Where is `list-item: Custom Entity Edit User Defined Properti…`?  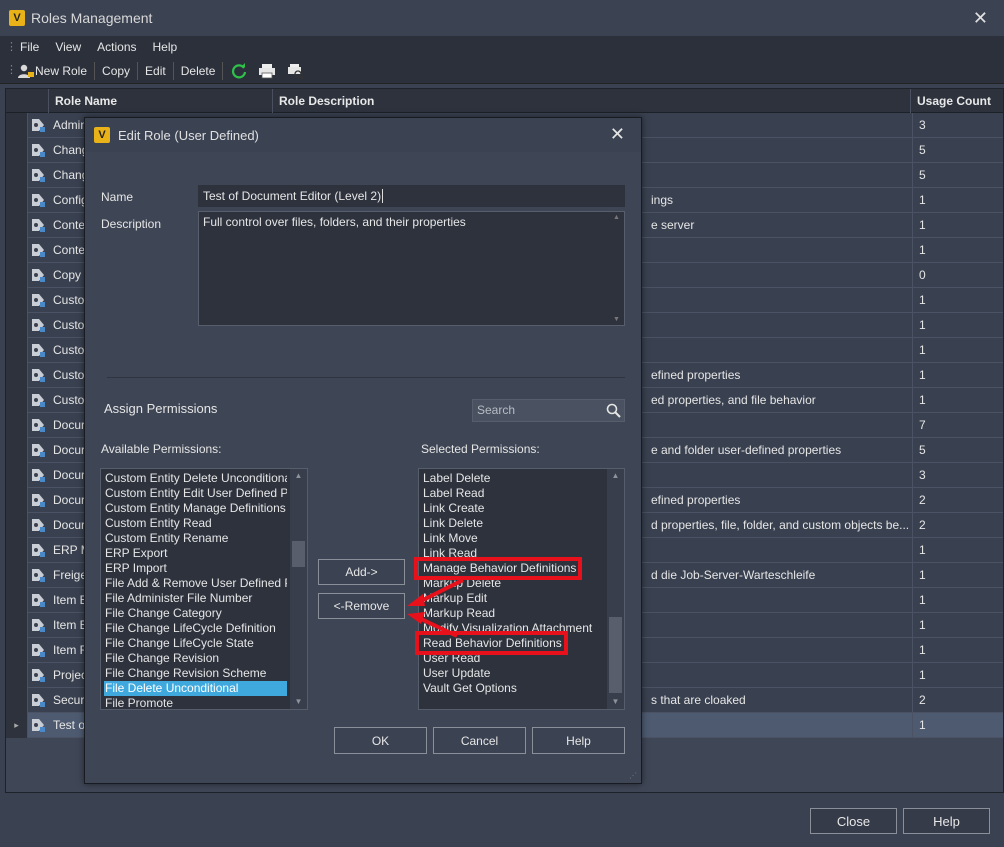
list-item: Custom Entity Edit User Defined Properti… is located at coordinates (195, 493).